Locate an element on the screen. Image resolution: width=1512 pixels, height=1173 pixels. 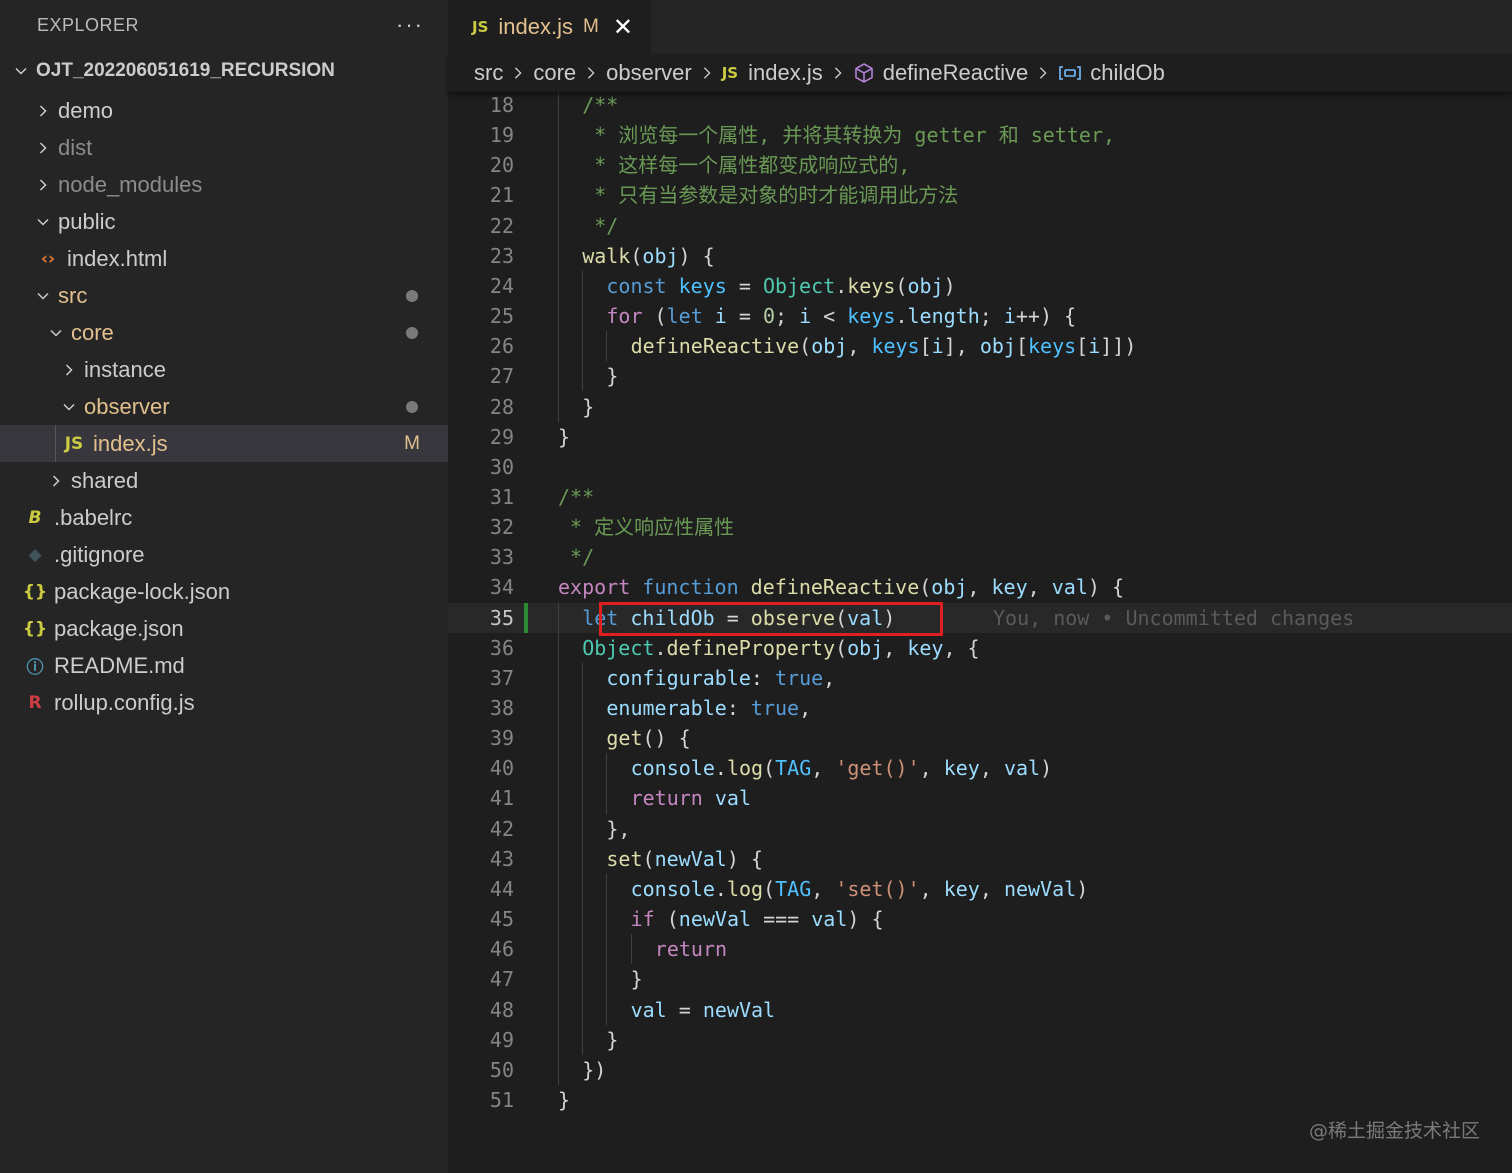
code-token: ( is located at coordinates (805, 346).